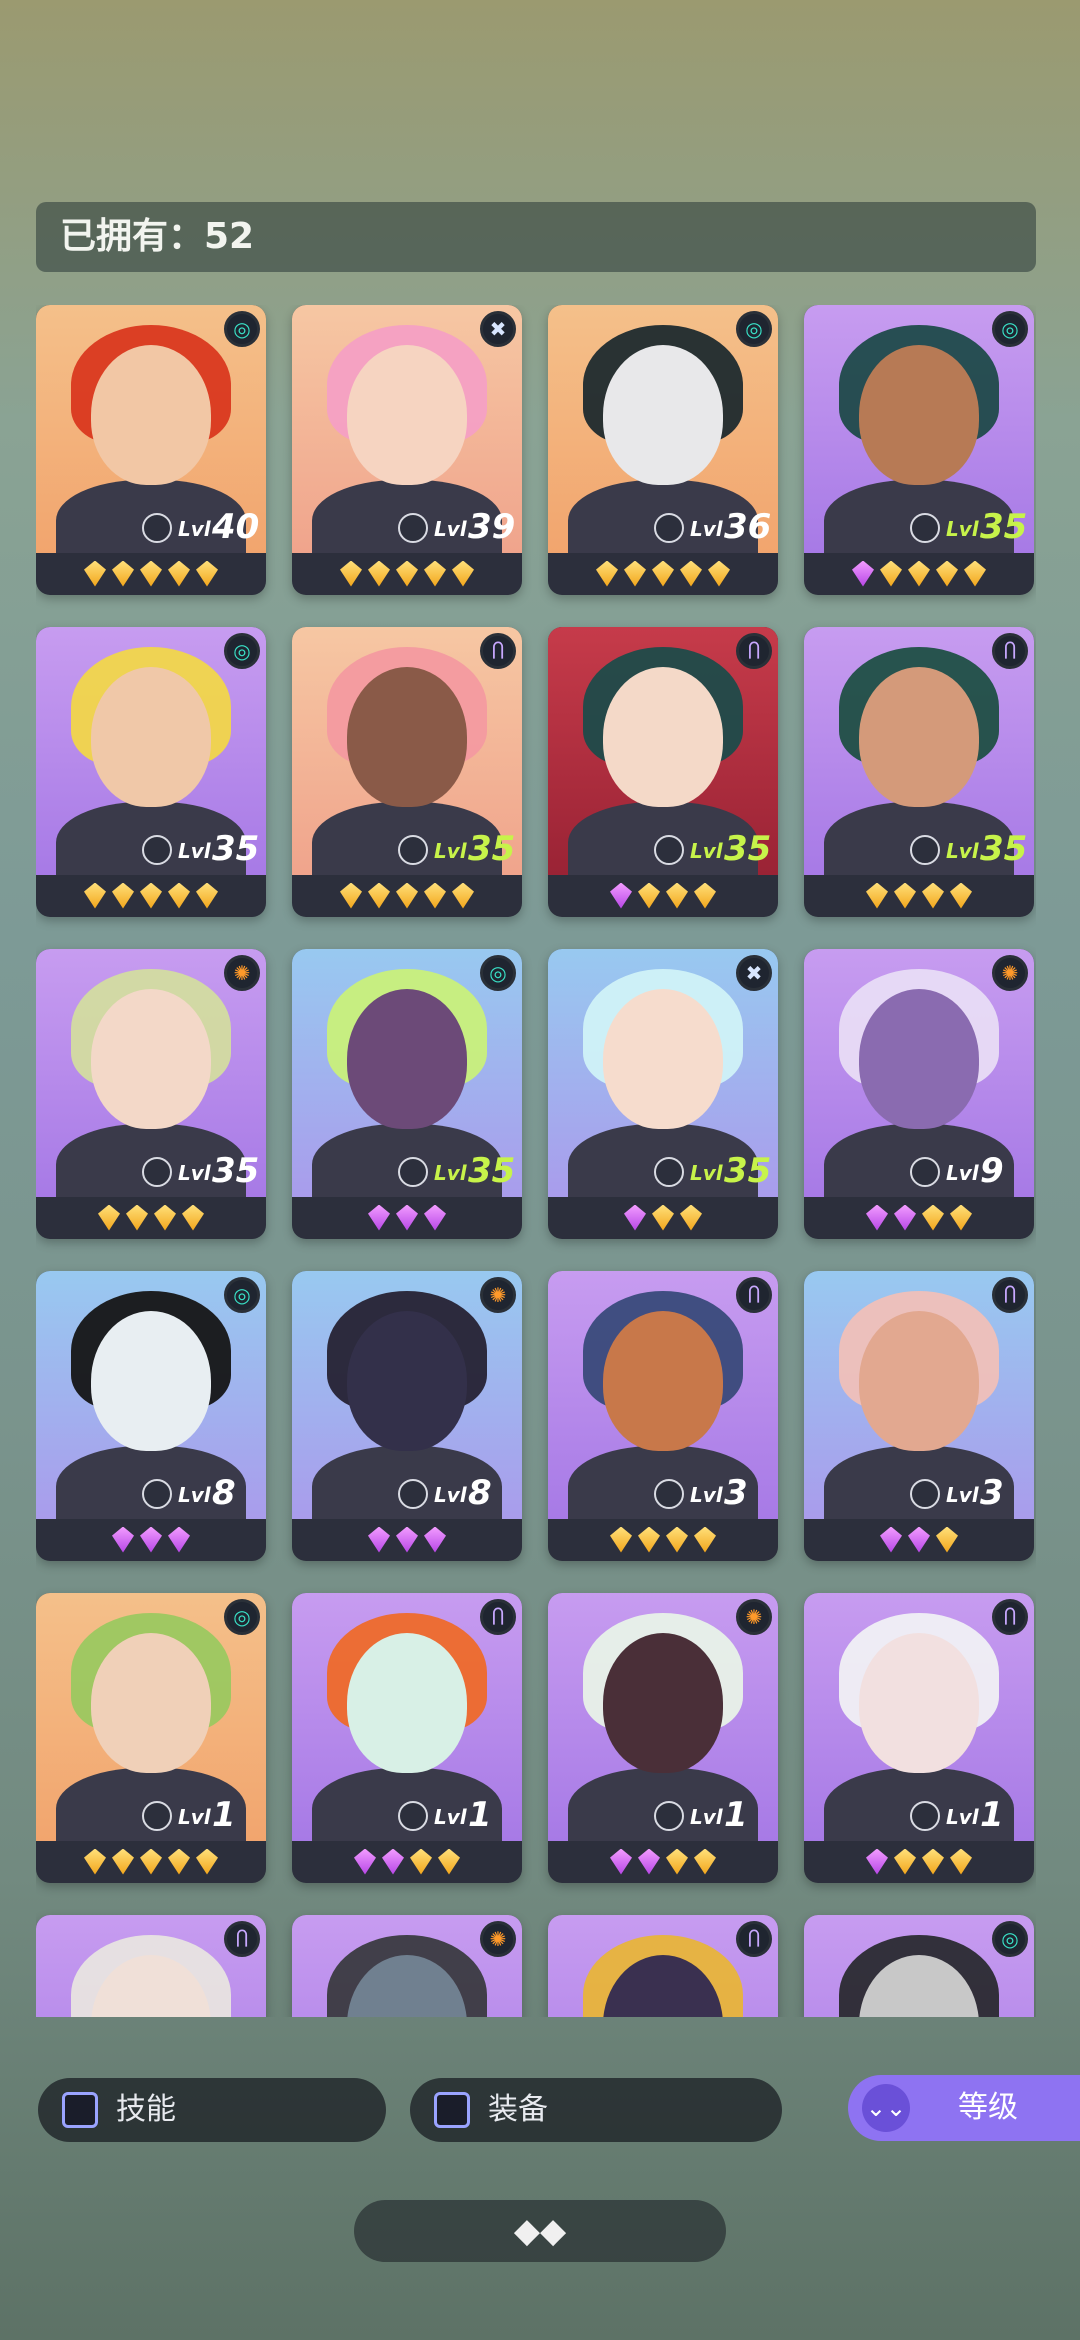  What do you see at coordinates (80, 2110) in the screenshot?
I see `skill-checkbox-icon` at bounding box center [80, 2110].